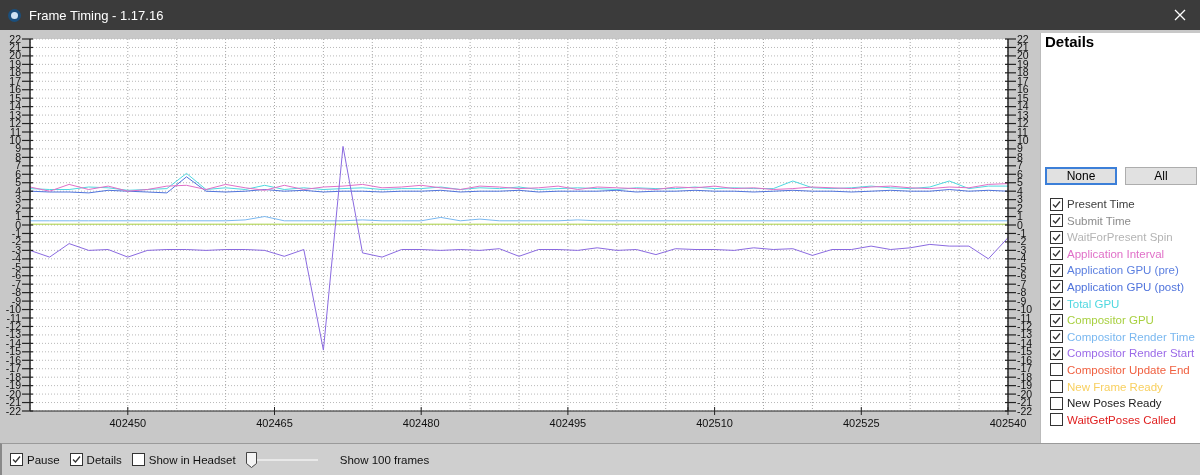 The height and width of the screenshot is (475, 1200). Describe the element at coordinates (1099, 220) in the screenshot. I see `series-label: Submit Time` at that location.